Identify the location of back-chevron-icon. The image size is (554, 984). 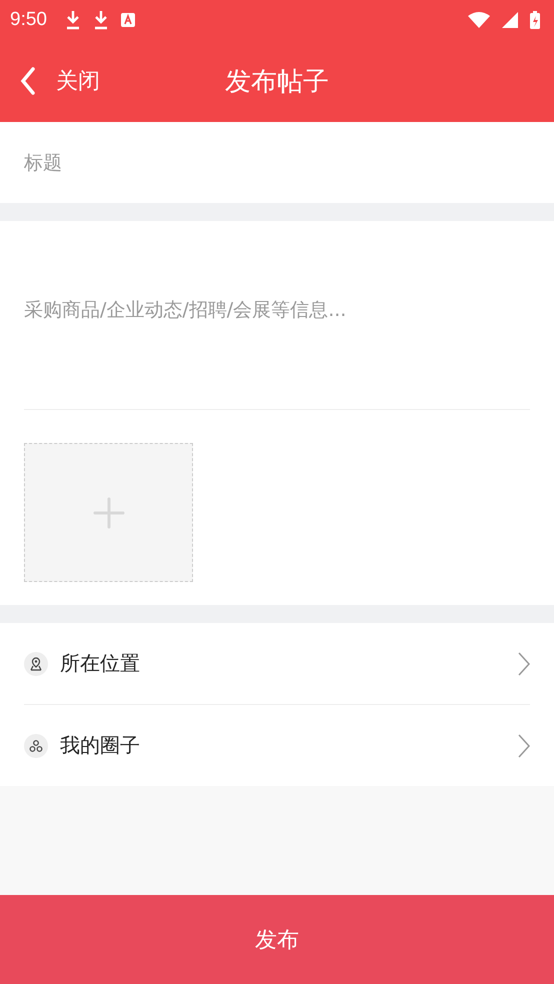
(28, 81).